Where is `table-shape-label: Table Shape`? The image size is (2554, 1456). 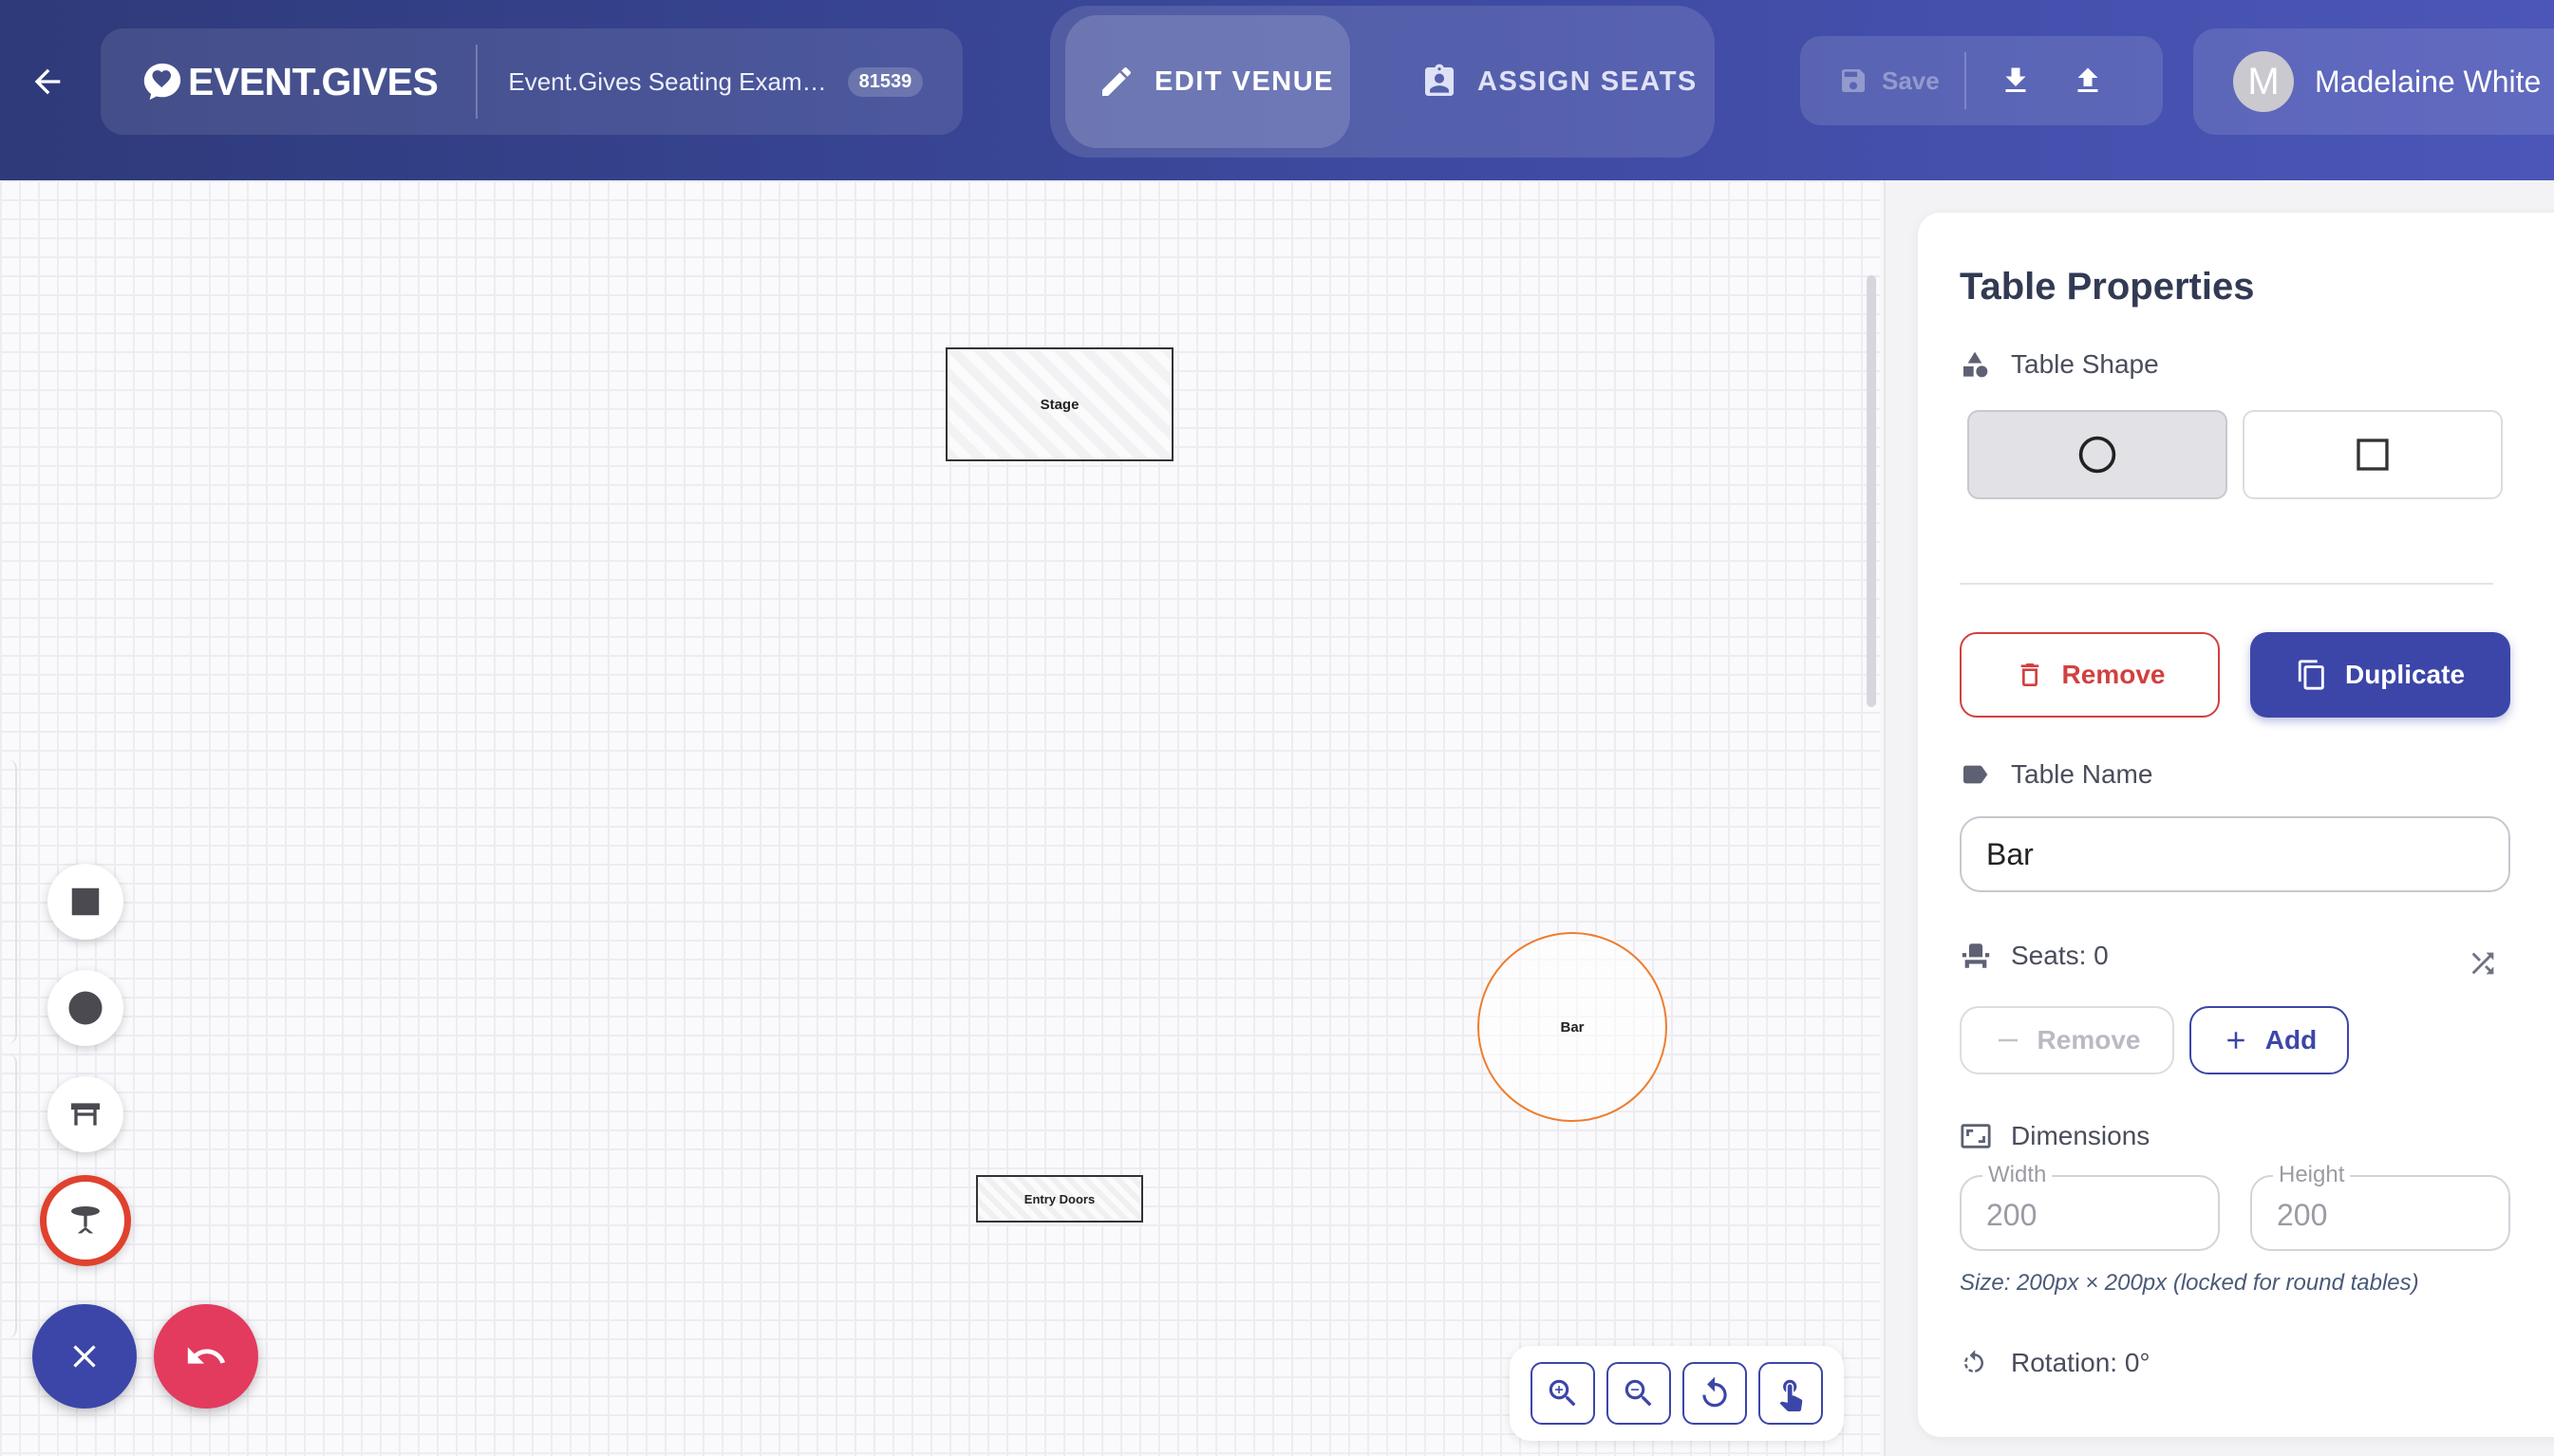
table-shape-label: Table Shape is located at coordinates (2059, 364).